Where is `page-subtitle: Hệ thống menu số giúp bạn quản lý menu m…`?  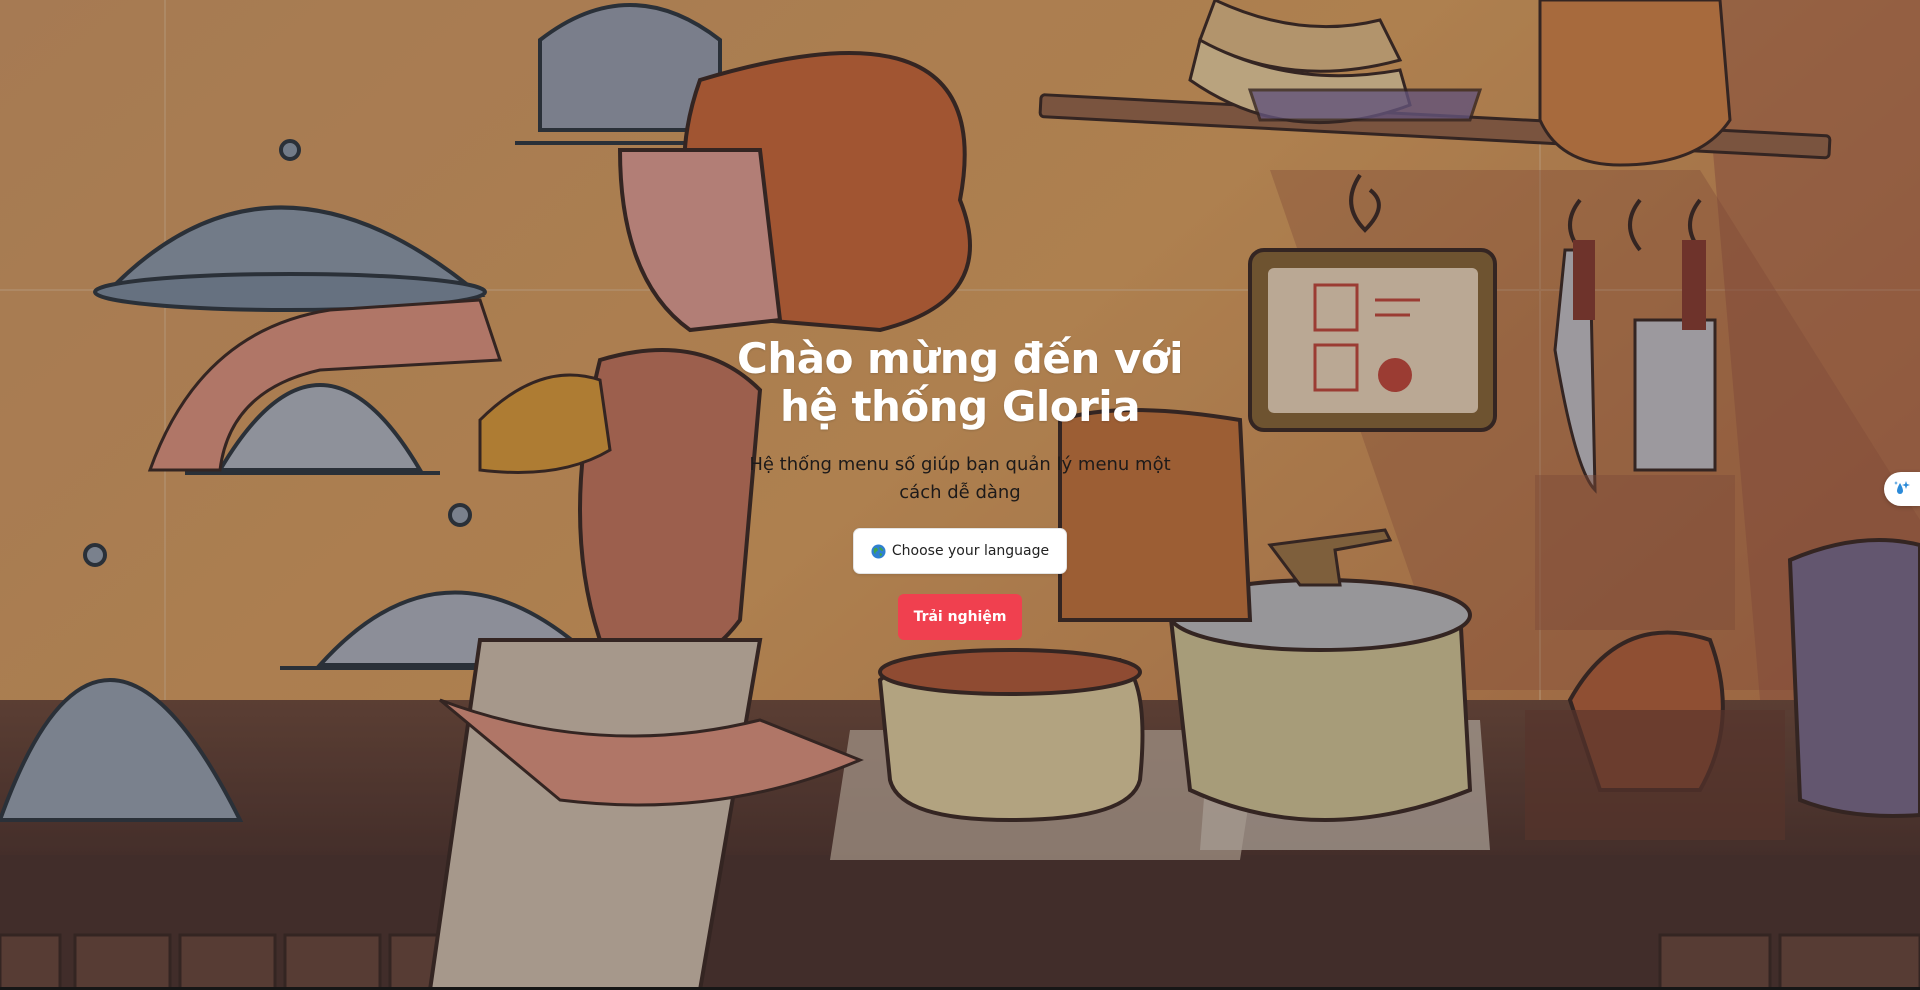
page-subtitle: Hệ thống menu số giúp bạn quản lý menu m… is located at coordinates (960, 478).